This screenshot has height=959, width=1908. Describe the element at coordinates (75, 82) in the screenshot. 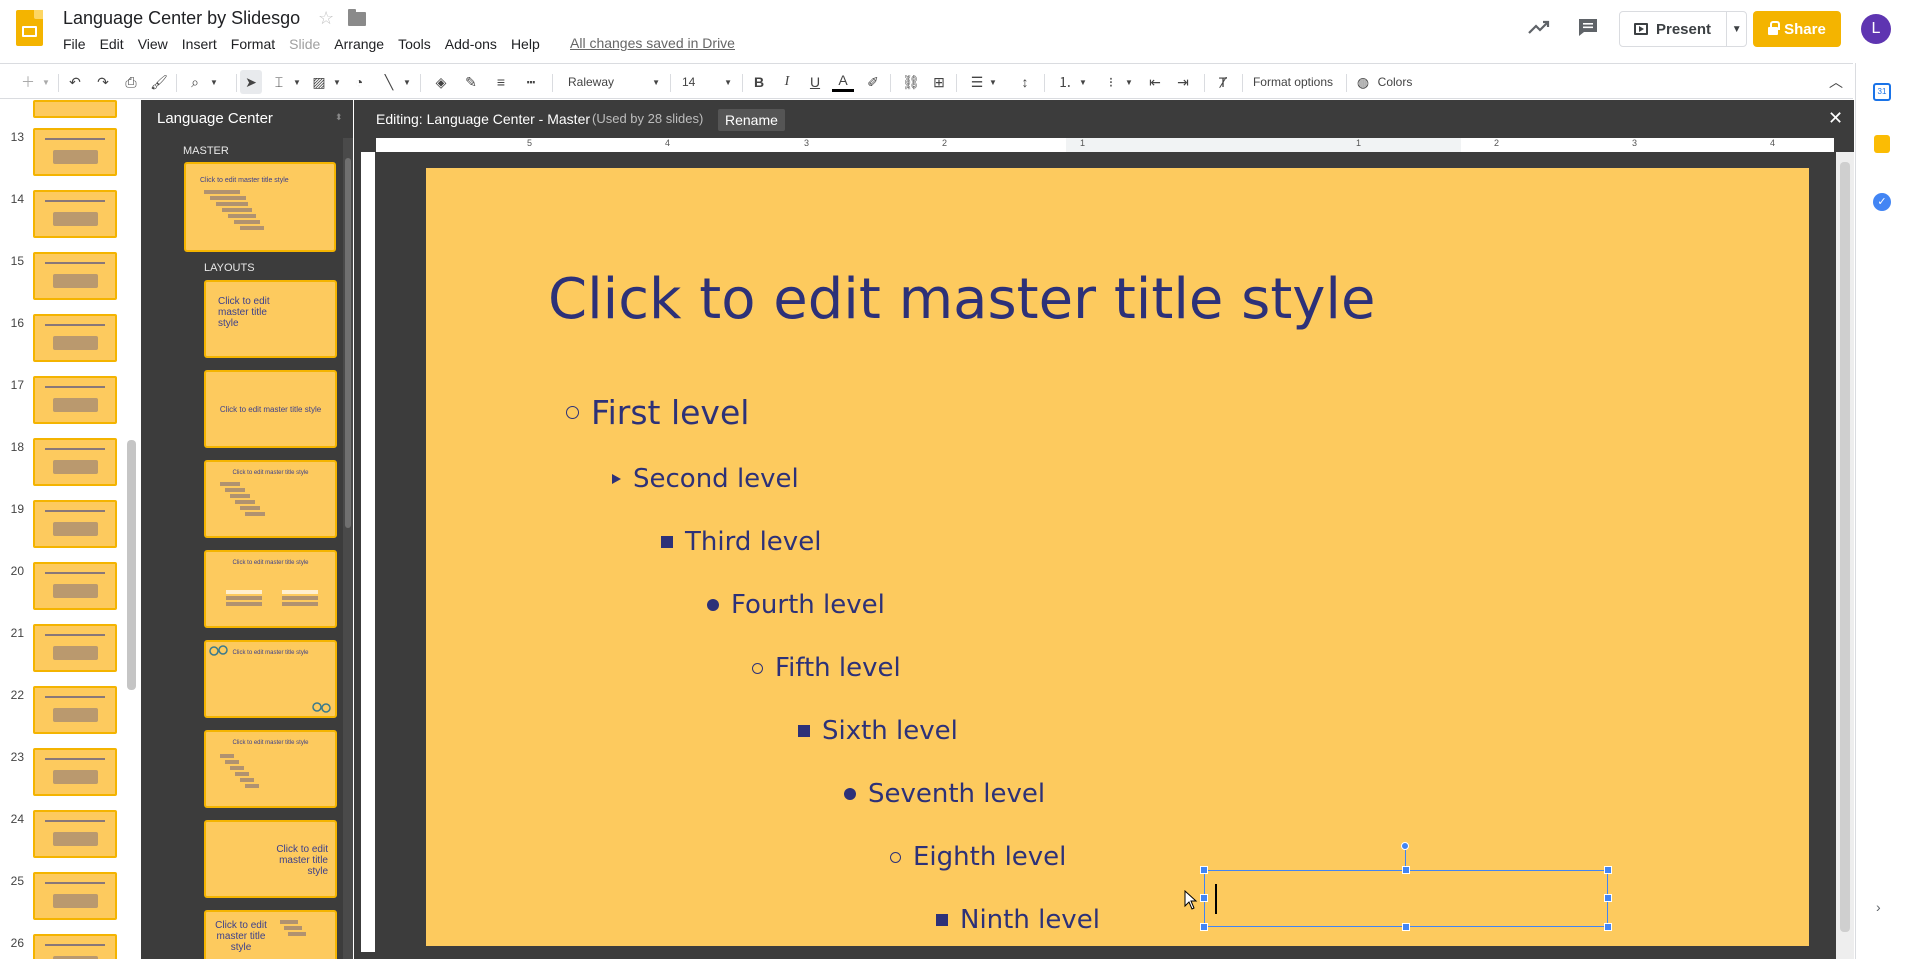

I see `undo-icon: ↶` at that location.